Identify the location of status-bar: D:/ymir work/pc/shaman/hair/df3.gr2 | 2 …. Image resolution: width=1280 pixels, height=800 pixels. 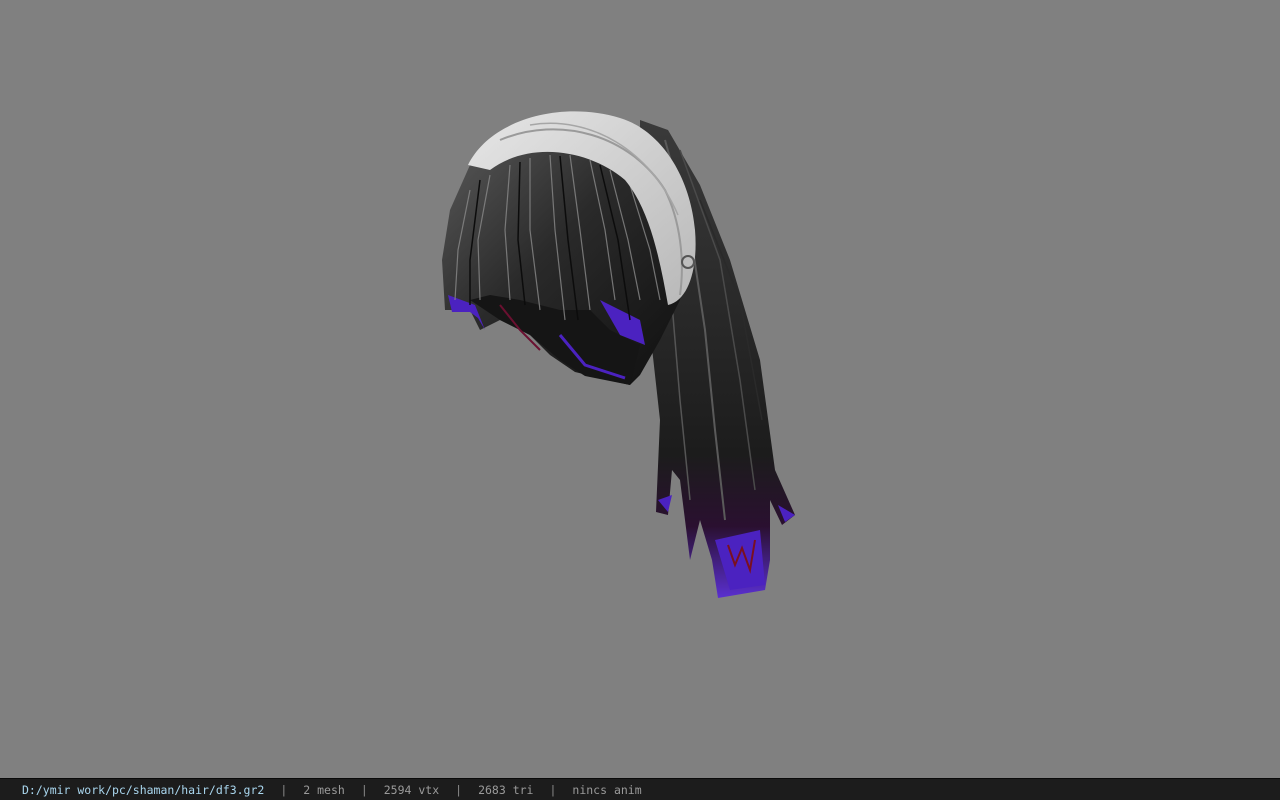
(640, 789).